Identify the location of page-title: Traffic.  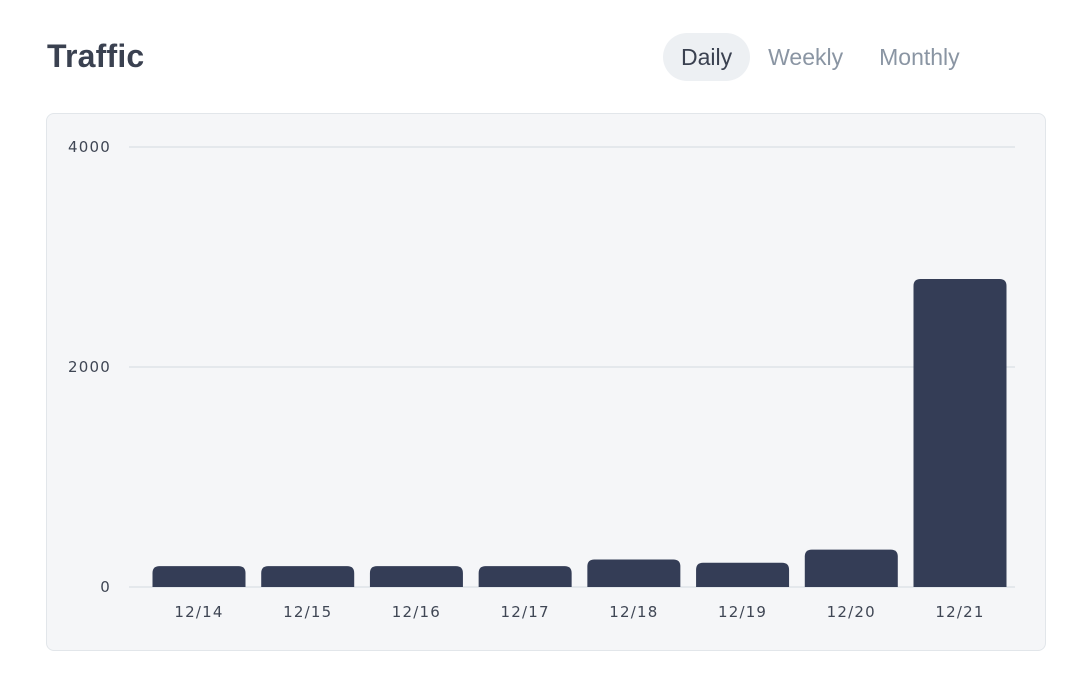
(96, 56).